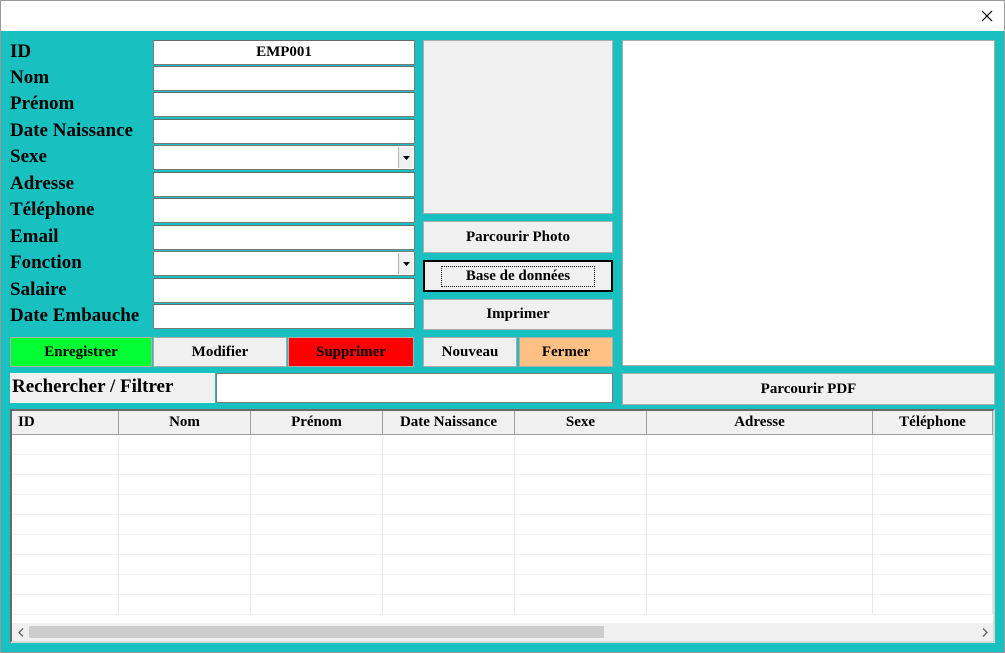 The width and height of the screenshot is (1005, 653). What do you see at coordinates (112, 388) in the screenshot?
I see `search-label: Rechercher / Filtrer` at bounding box center [112, 388].